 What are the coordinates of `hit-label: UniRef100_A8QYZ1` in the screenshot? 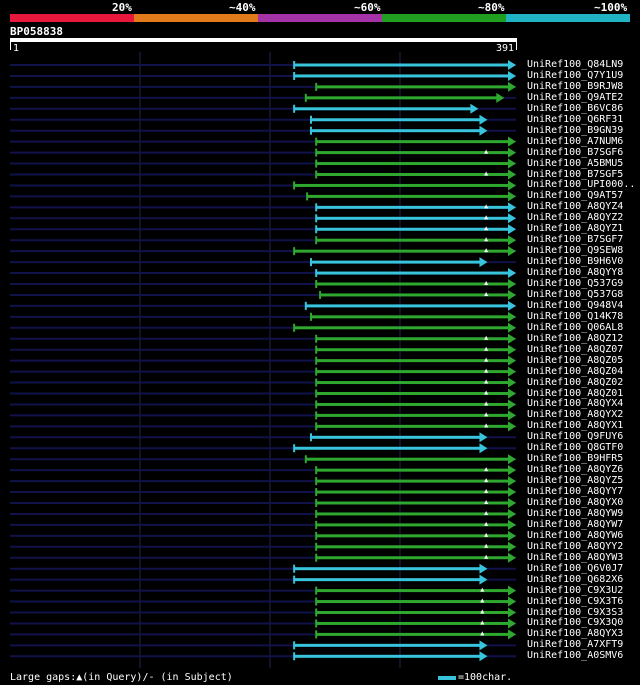 It's located at (575, 228).